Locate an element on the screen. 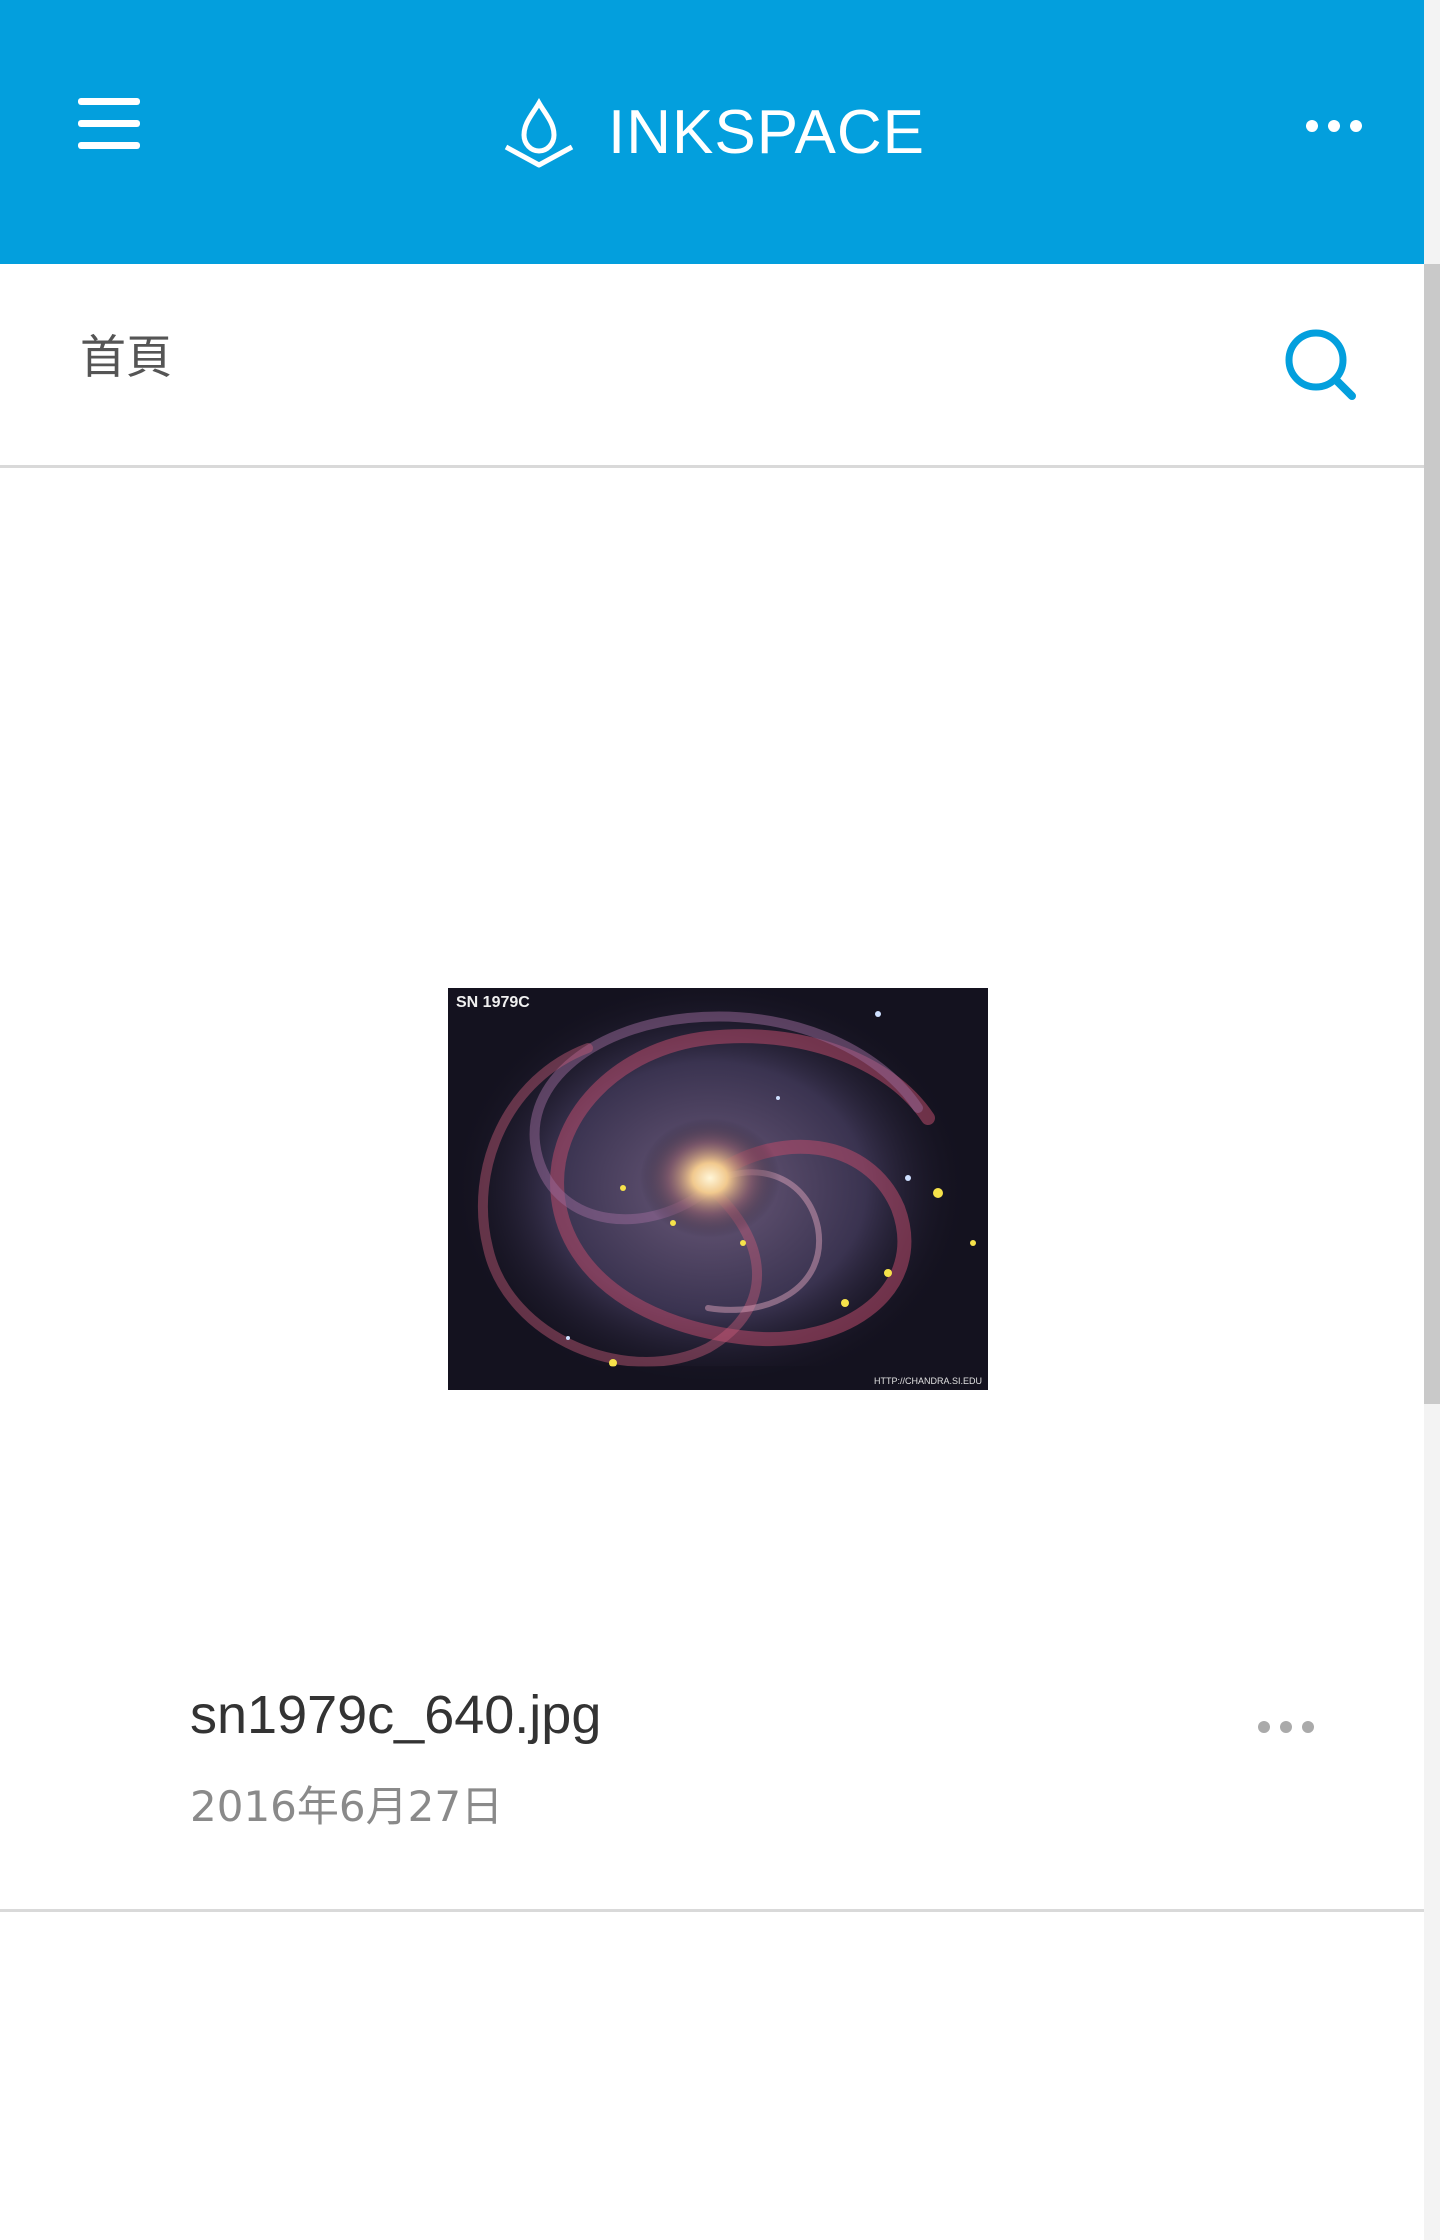 Image resolution: width=1440 pixels, height=2240 pixels. inkspace-drop-icon is located at coordinates (539, 133).